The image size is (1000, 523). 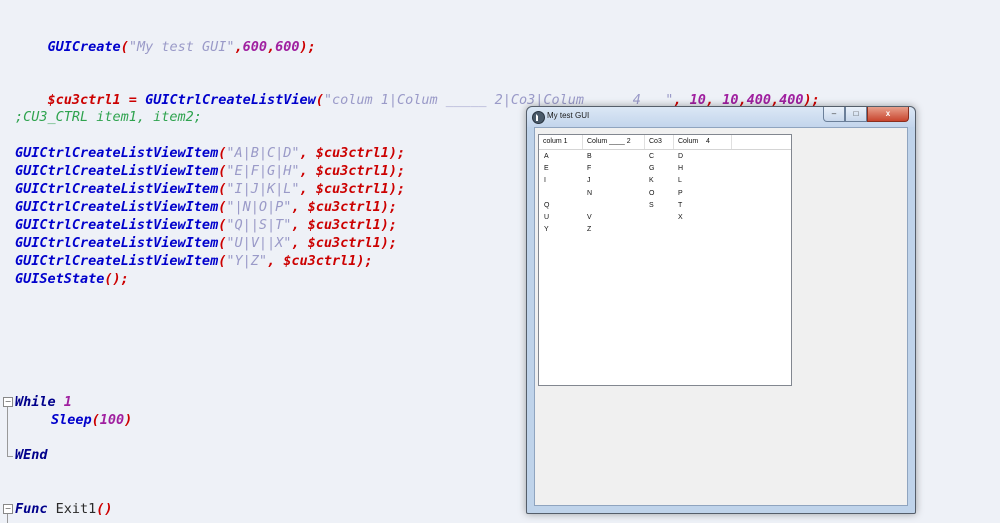 What do you see at coordinates (589, 180) in the screenshot?
I see `listview-cell: J` at bounding box center [589, 180].